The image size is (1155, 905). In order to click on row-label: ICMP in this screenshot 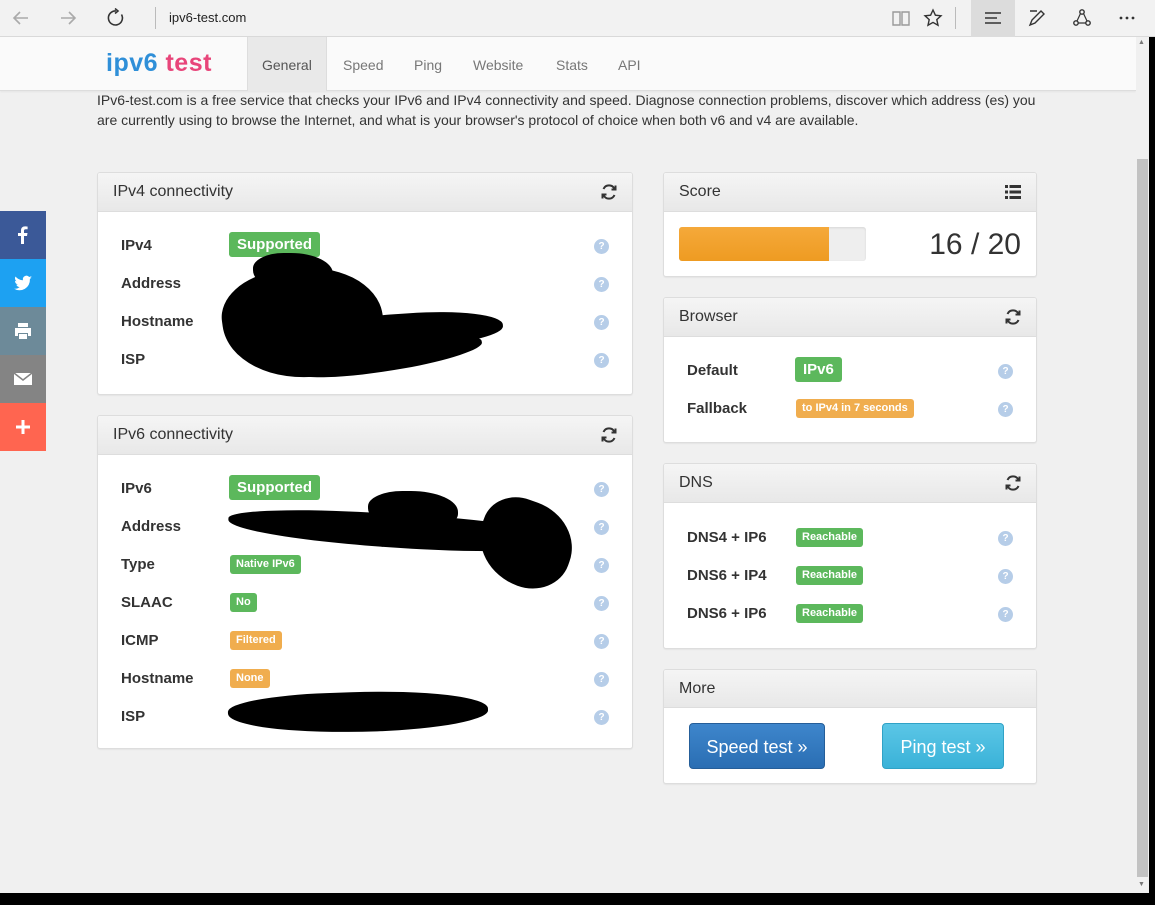, I will do `click(140, 640)`.